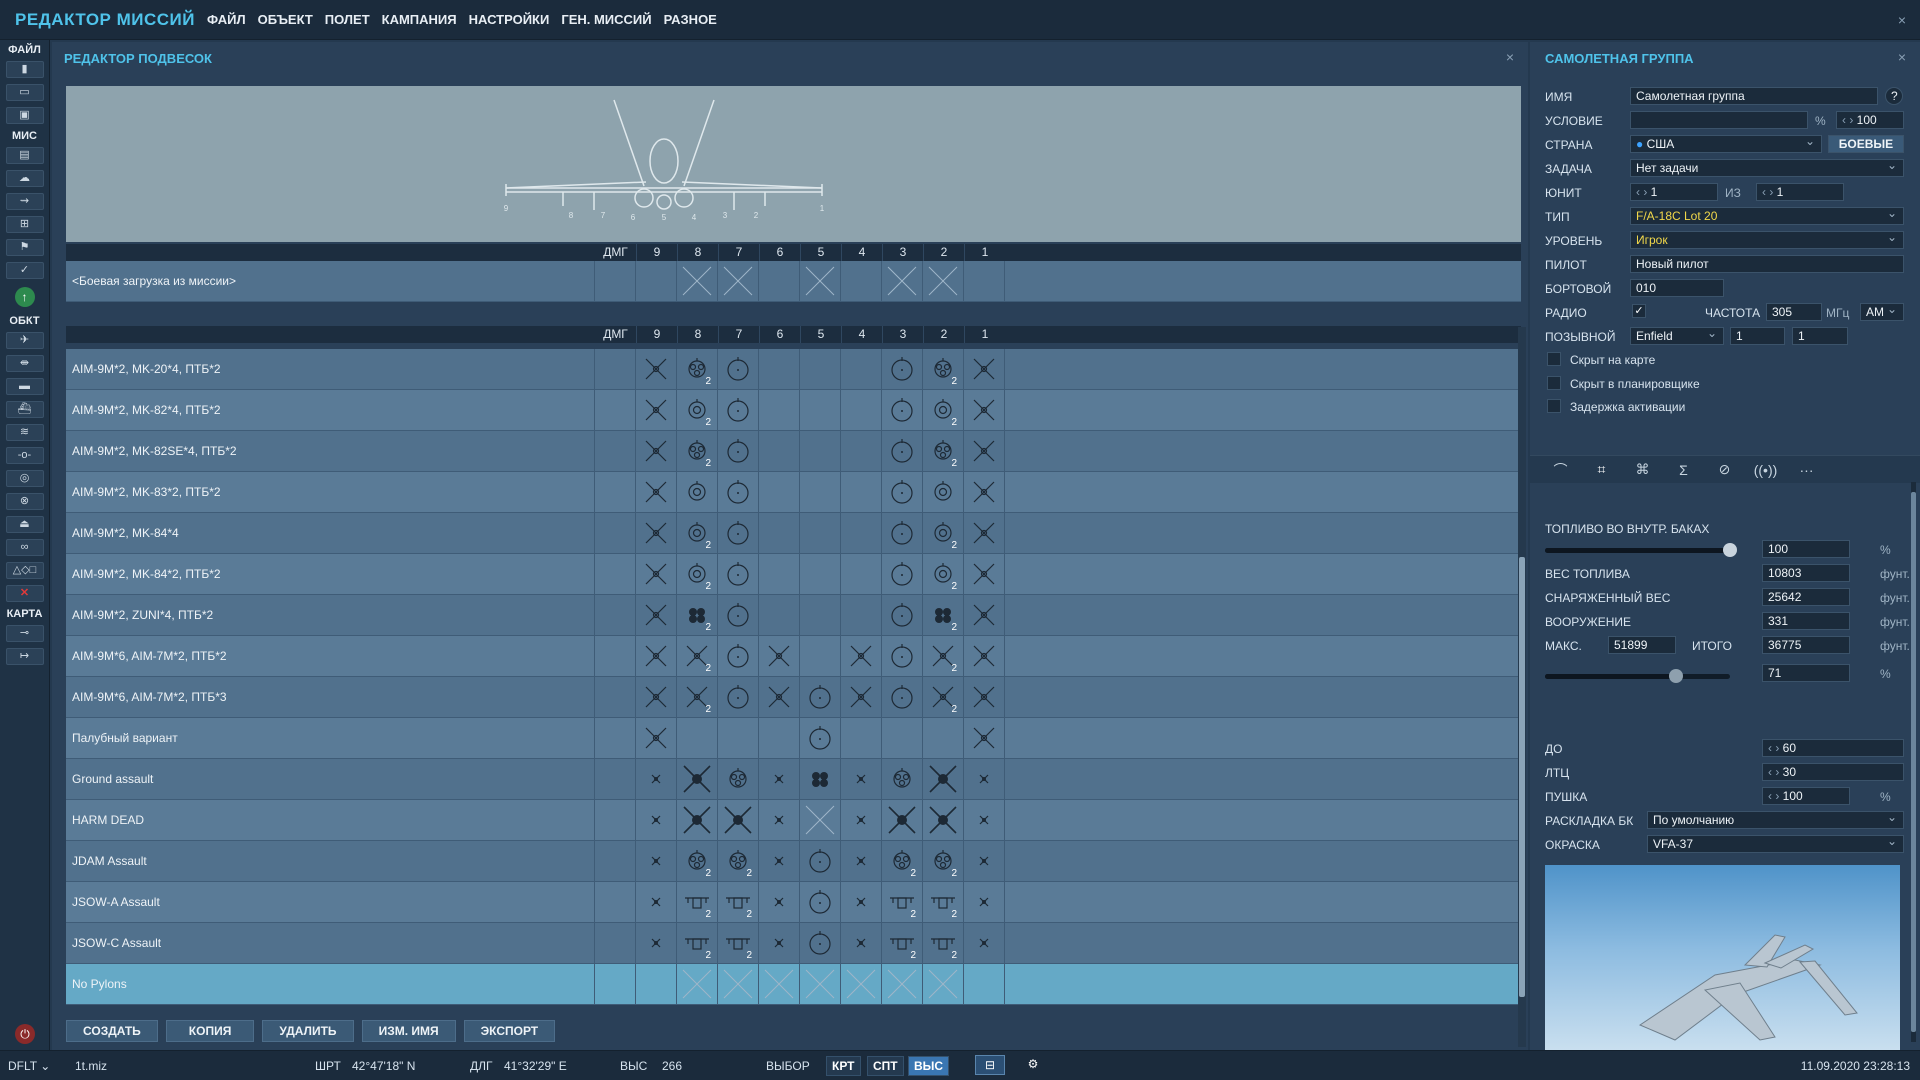 This screenshot has width=1920, height=1080. I want to click on route-icon: ⌒, so click(1560, 470).